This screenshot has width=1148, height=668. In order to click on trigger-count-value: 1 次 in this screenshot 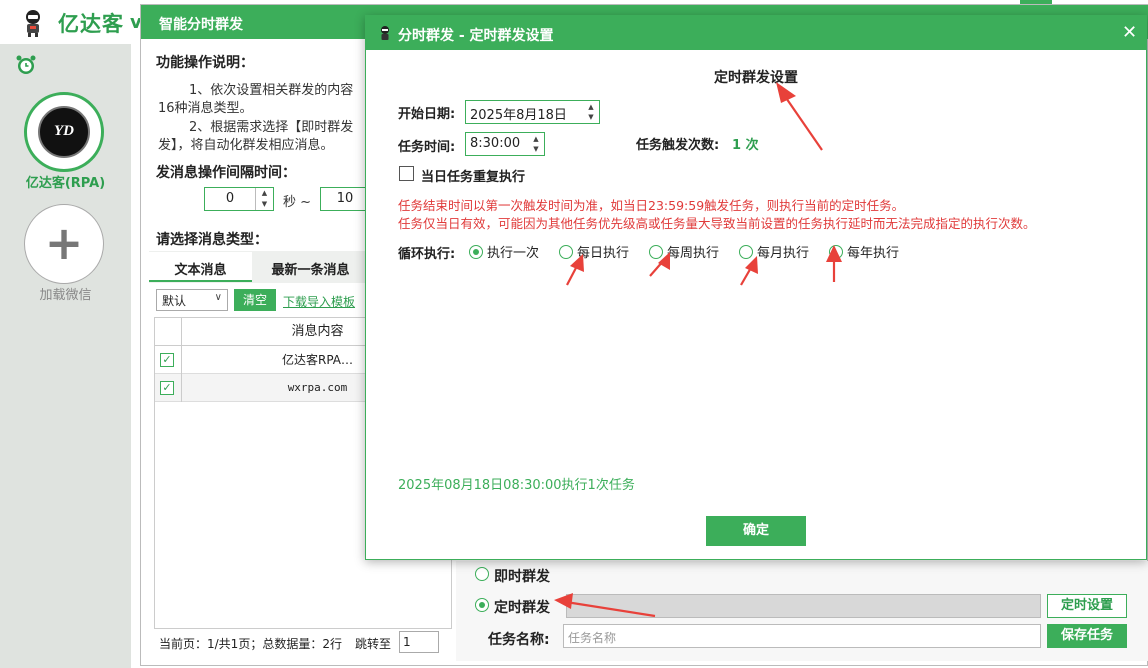, I will do `click(745, 145)`.